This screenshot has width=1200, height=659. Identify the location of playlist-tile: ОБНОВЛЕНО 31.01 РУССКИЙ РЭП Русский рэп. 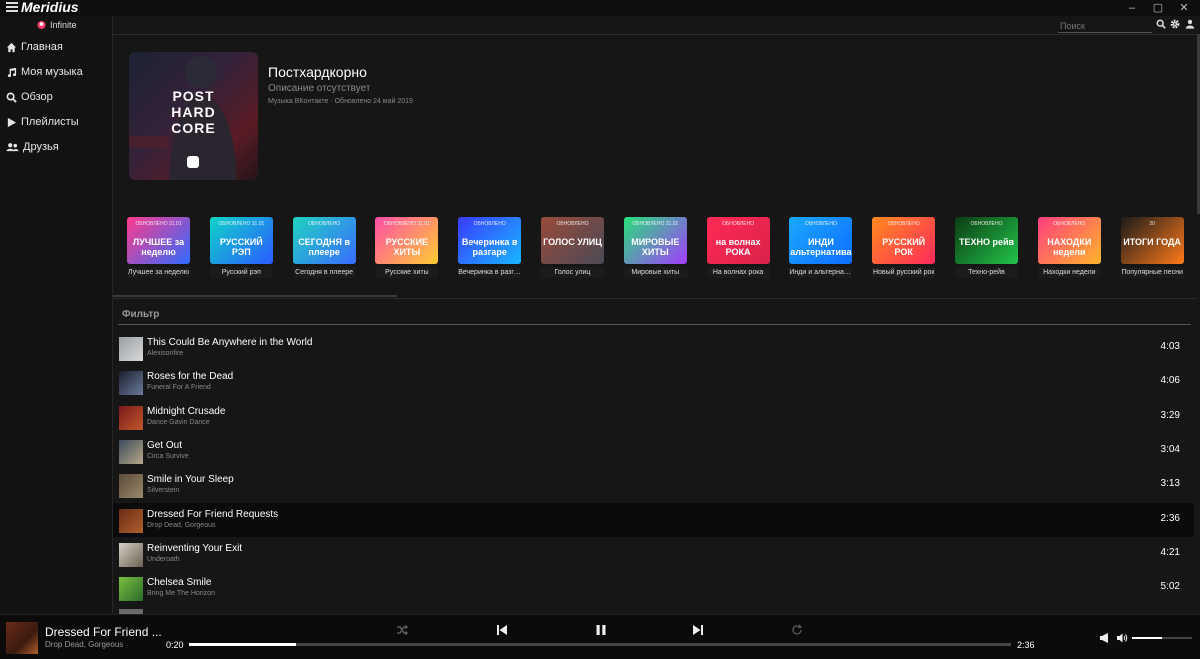
(241, 248).